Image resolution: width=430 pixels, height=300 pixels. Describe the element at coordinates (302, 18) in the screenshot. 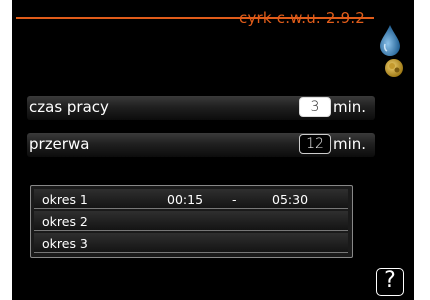

I see `page-title: cyrk c.w.u. 2.9.2` at that location.